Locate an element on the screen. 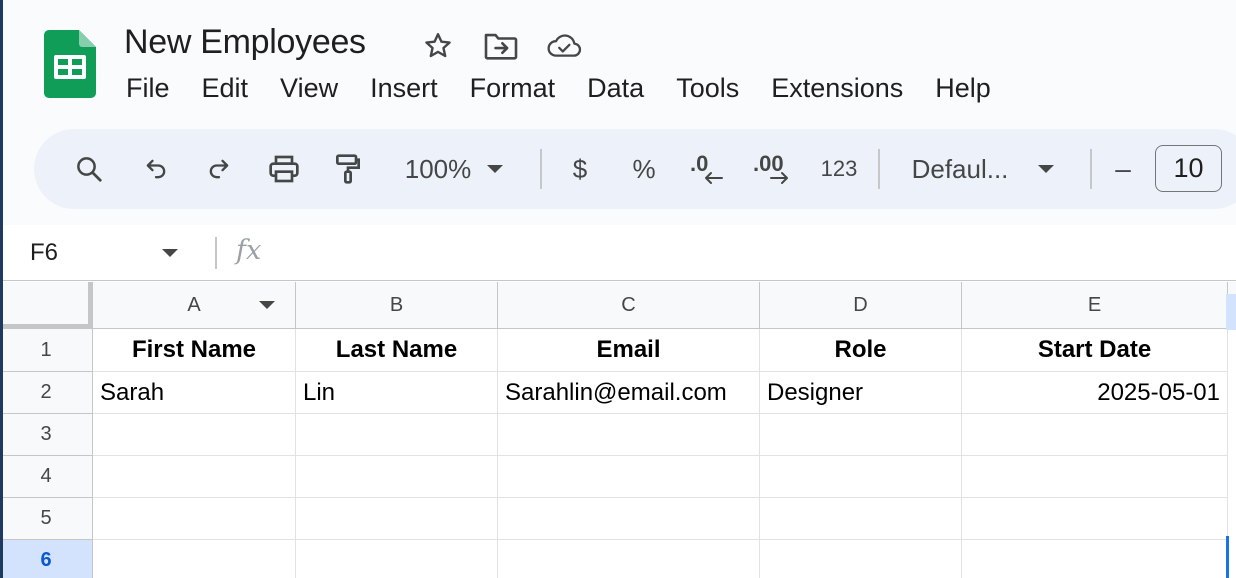  currency-format-button: $ is located at coordinates (580, 169).